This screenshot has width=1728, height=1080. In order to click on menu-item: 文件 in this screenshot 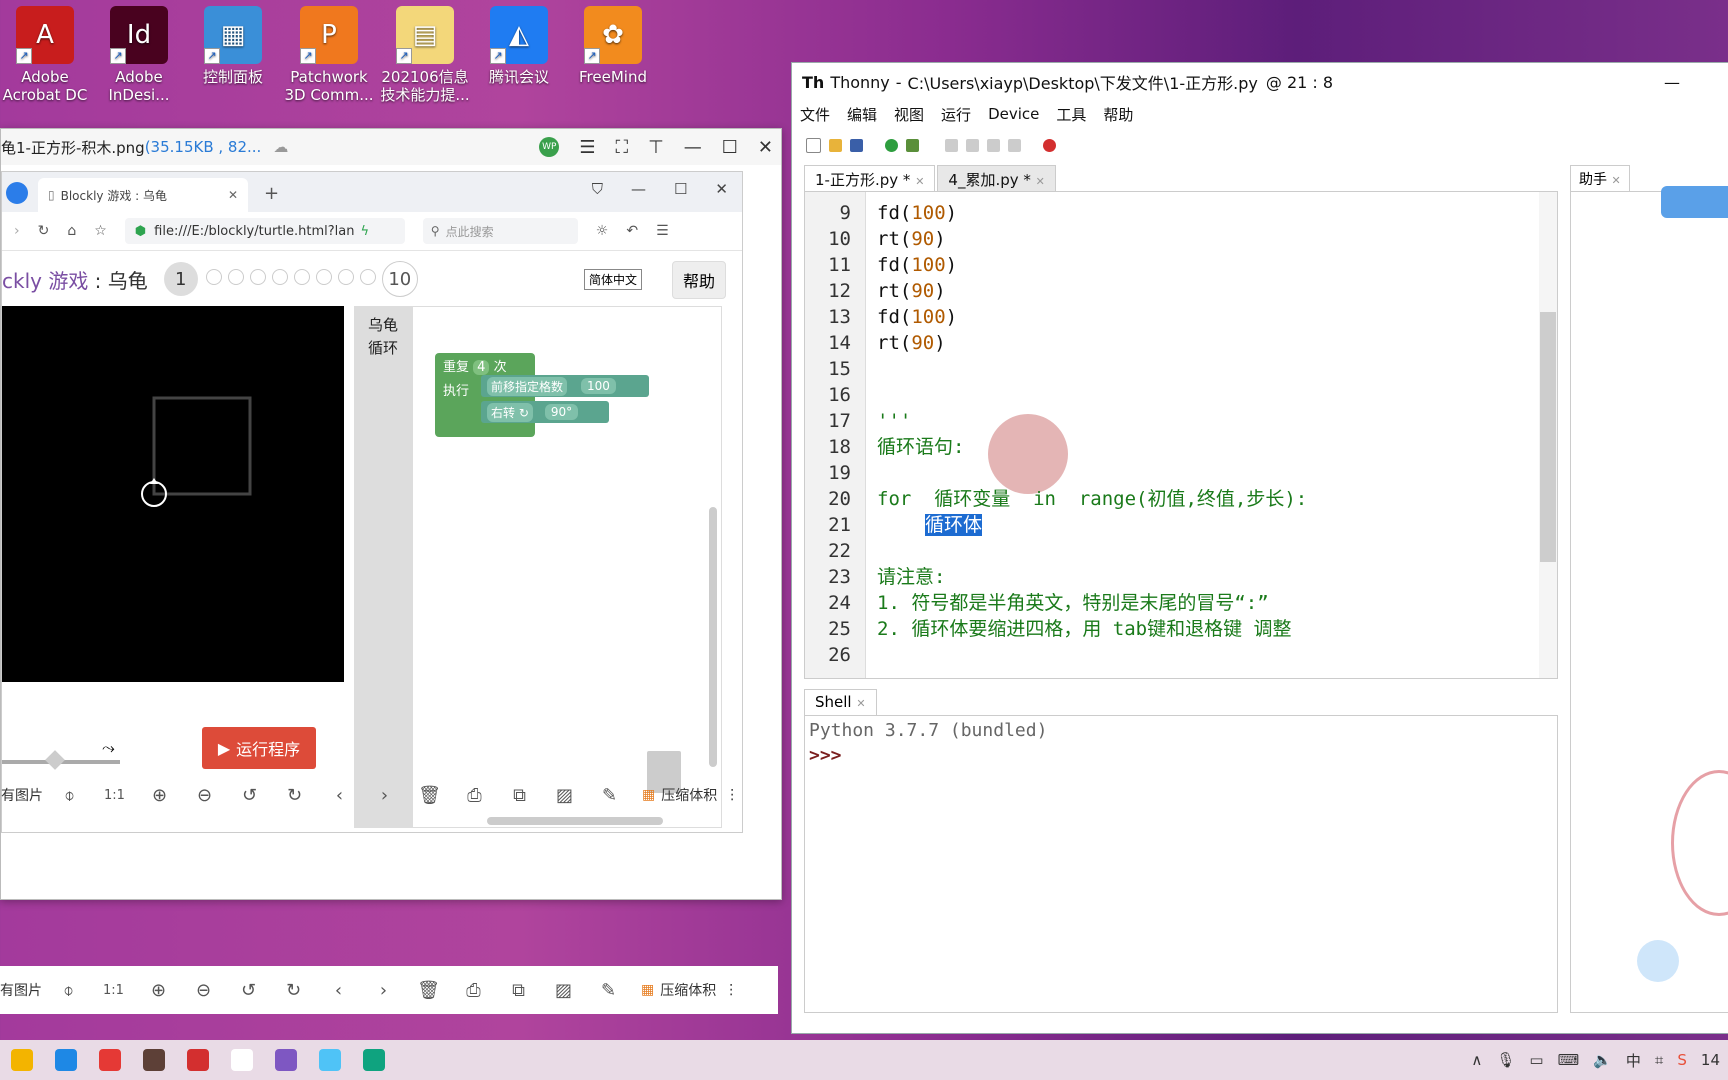, I will do `click(815, 114)`.